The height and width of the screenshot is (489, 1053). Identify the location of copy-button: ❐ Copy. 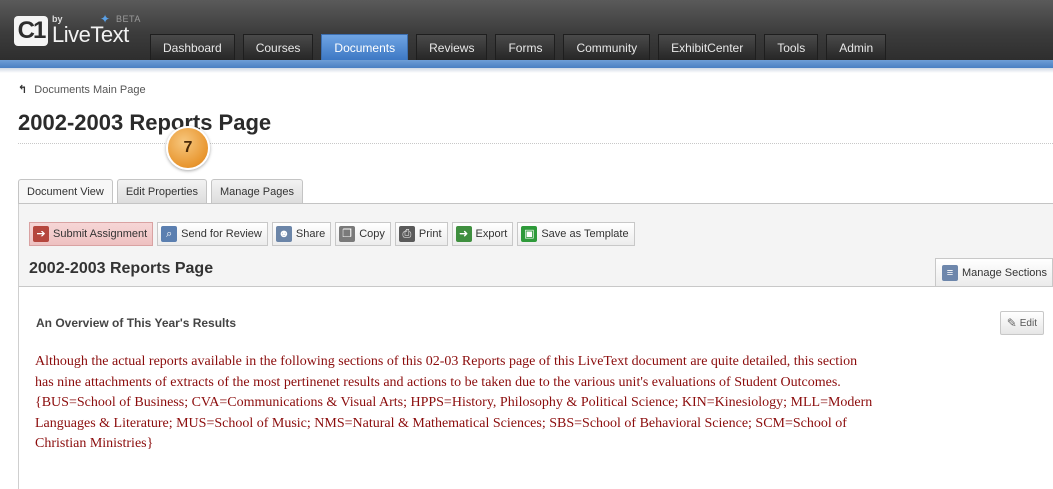
(363, 234).